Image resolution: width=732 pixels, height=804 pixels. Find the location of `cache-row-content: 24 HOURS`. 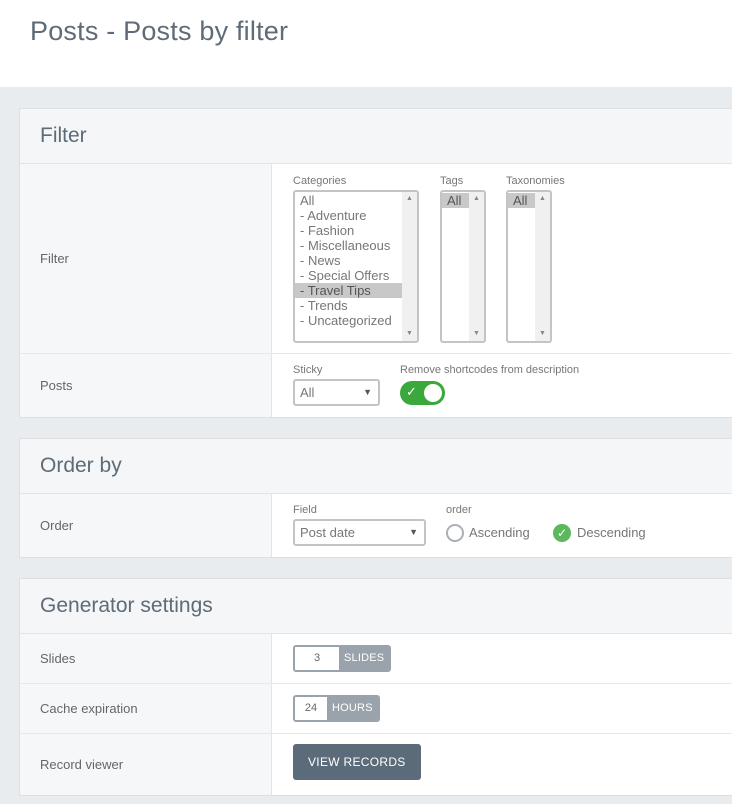

cache-row-content: 24 HOURS is located at coordinates (502, 708).